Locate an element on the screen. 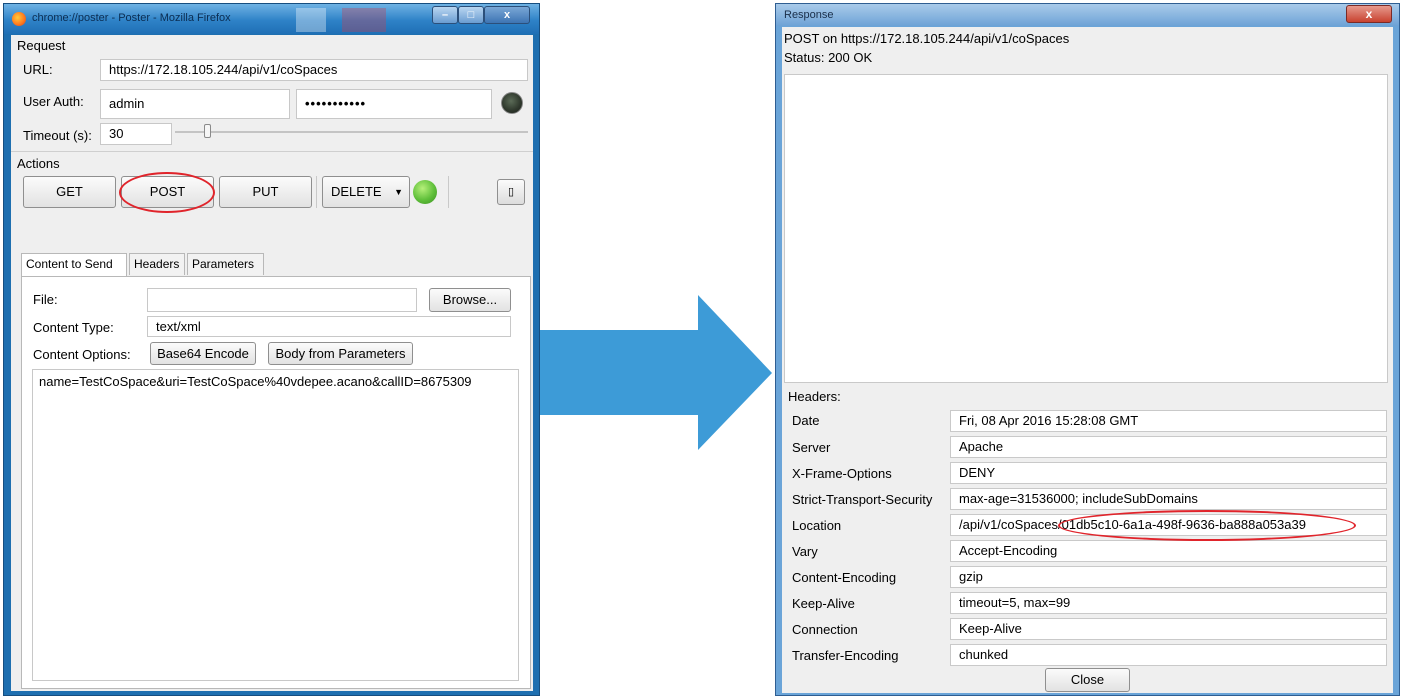 The width and height of the screenshot is (1402, 699). tab-headers: Headers is located at coordinates (157, 264).